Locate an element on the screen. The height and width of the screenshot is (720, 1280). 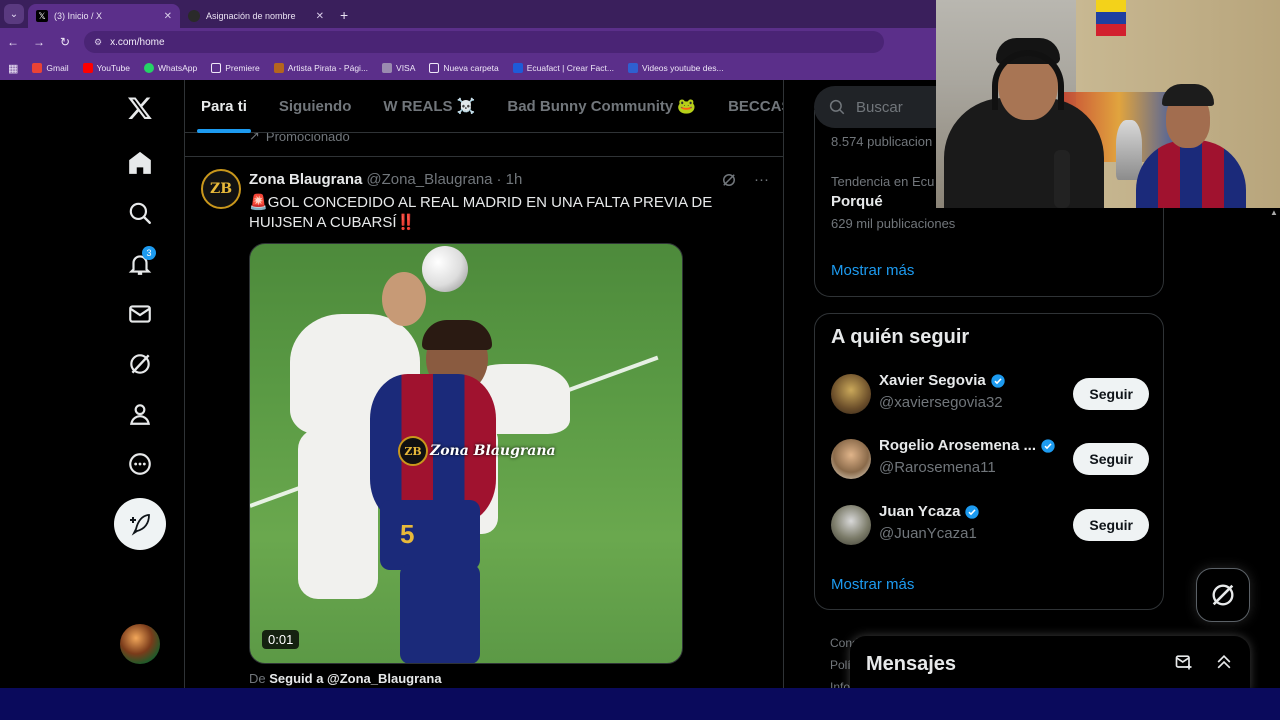
account-name: Juan Ycaza is located at coordinates (929, 511).